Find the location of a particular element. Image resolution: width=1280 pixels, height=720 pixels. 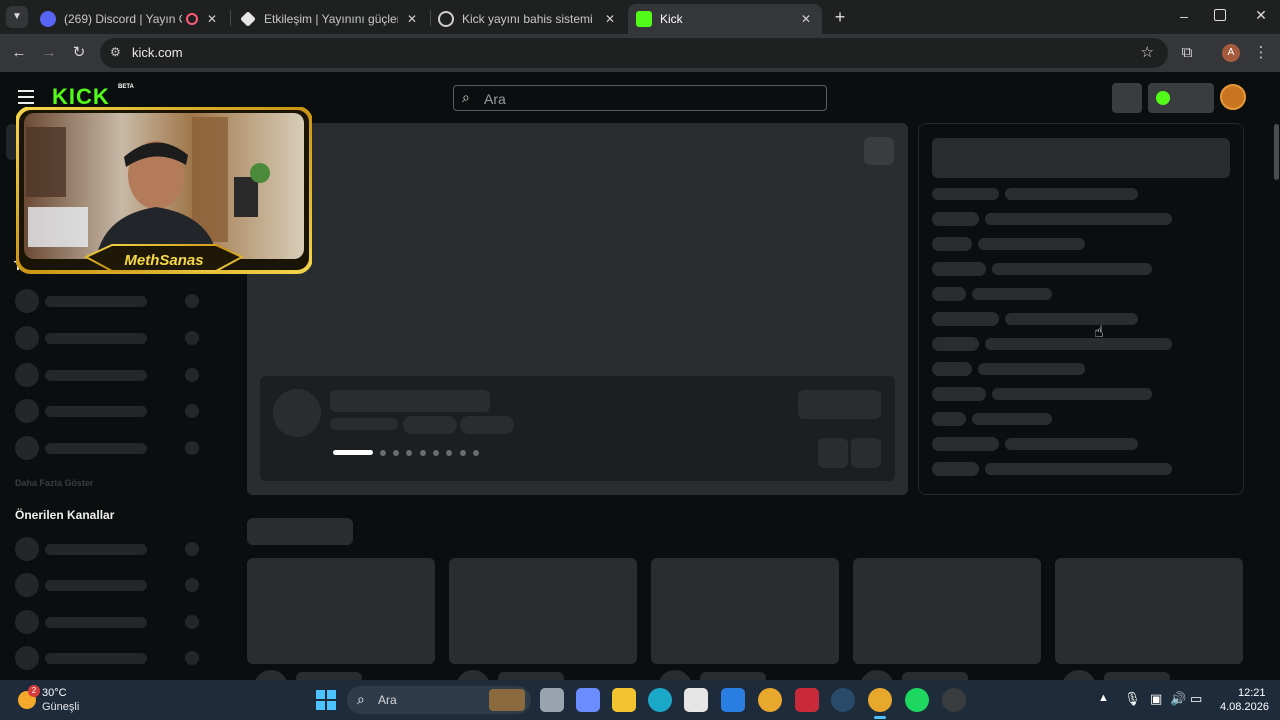

minimize-button: – is located at coordinates (1184, 17).